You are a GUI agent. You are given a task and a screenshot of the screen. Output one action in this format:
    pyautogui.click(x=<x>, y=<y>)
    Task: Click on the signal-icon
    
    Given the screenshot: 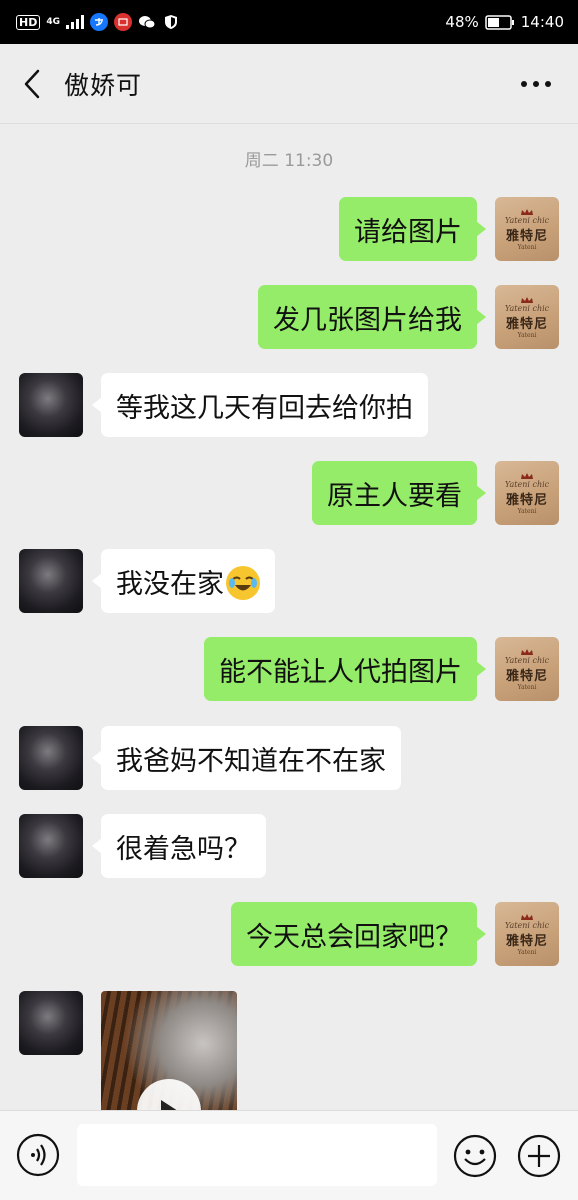 What is the action you would take?
    pyautogui.click(x=75, y=22)
    